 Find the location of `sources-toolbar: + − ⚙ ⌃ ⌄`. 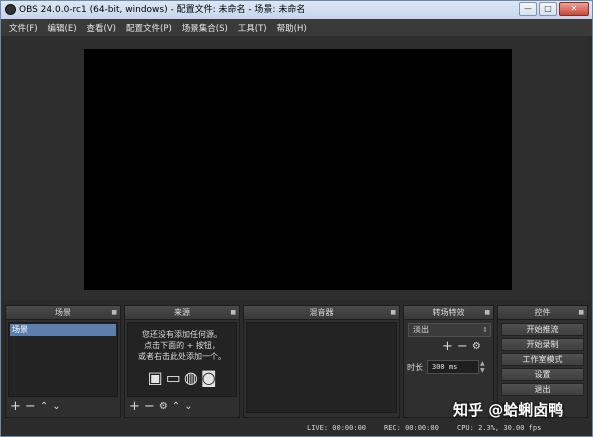

sources-toolbar: + − ⚙ ⌃ ⌄ is located at coordinates (161, 407).